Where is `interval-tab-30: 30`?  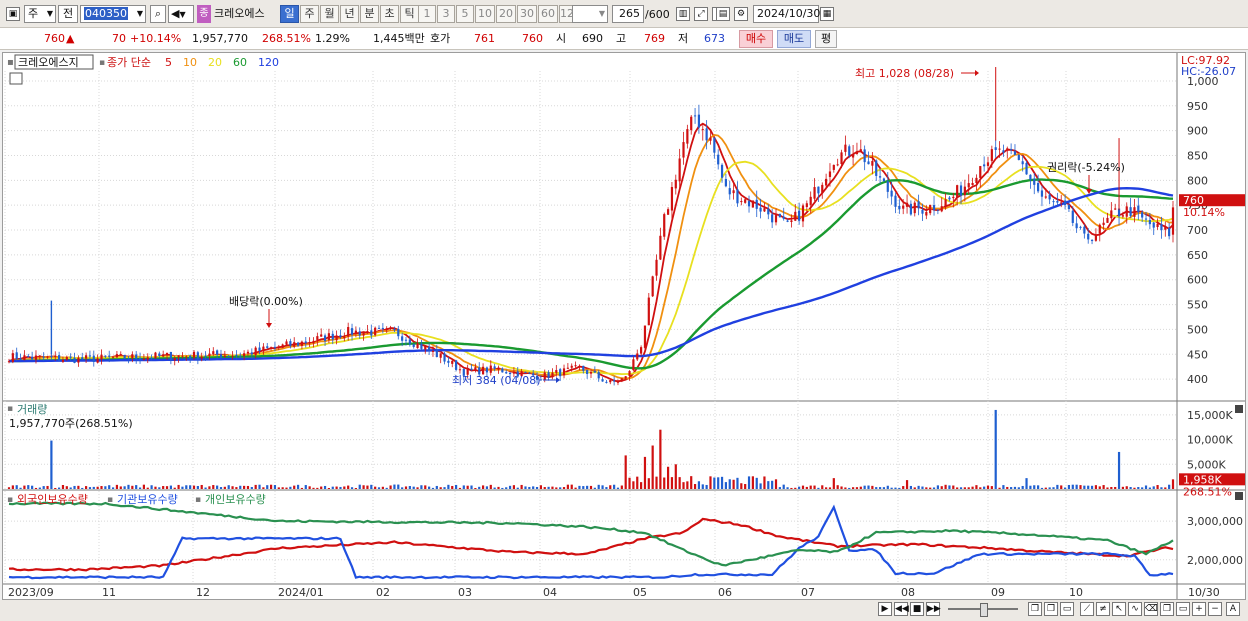 interval-tab-30: 30 is located at coordinates (527, 14).